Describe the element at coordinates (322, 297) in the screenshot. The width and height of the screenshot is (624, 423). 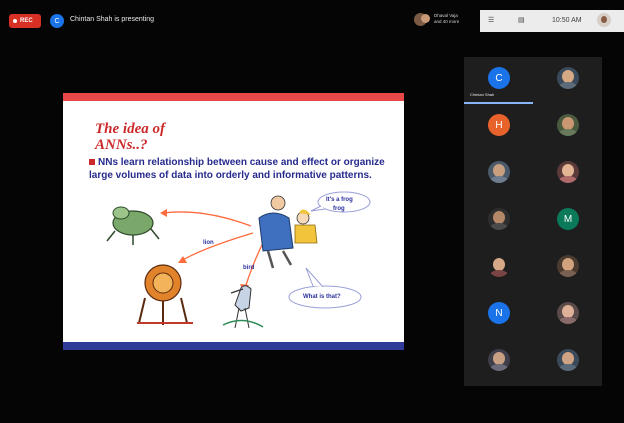
I see `question-bubble-text: What is that?` at that location.